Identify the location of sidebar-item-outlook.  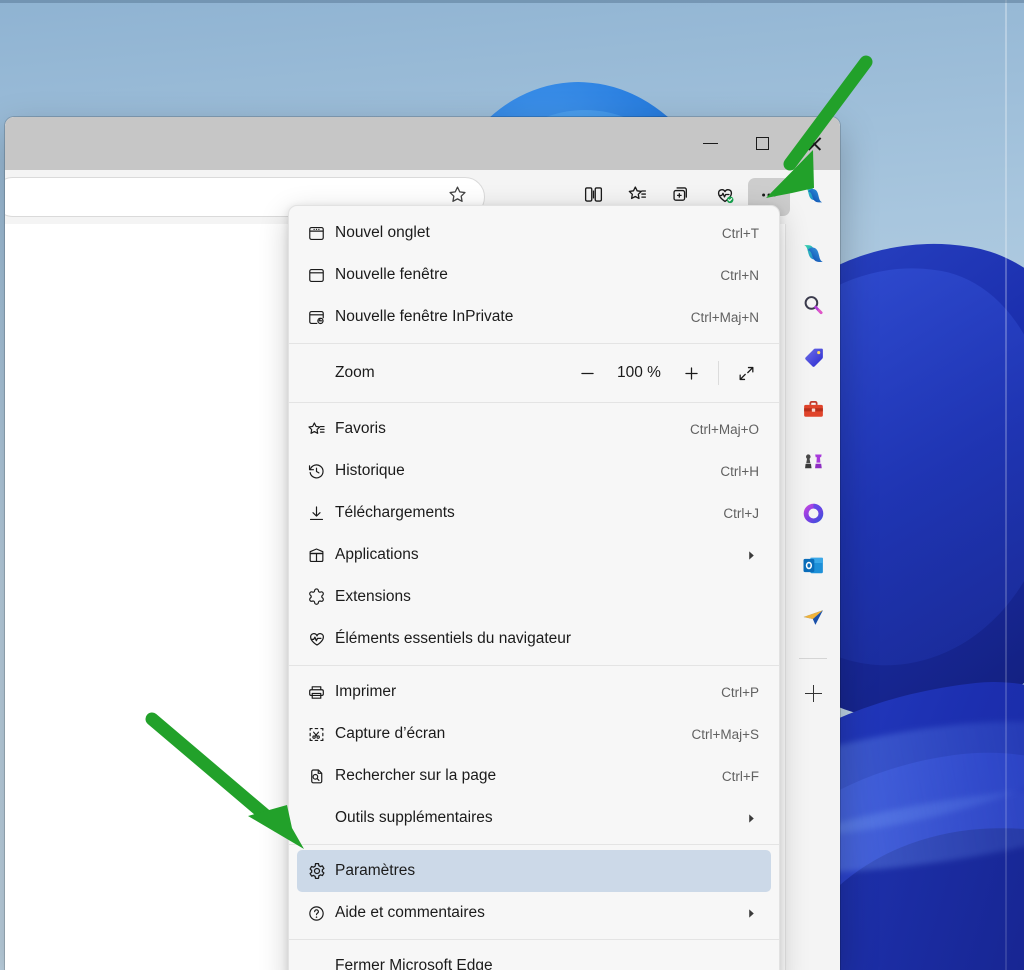
(813, 568).